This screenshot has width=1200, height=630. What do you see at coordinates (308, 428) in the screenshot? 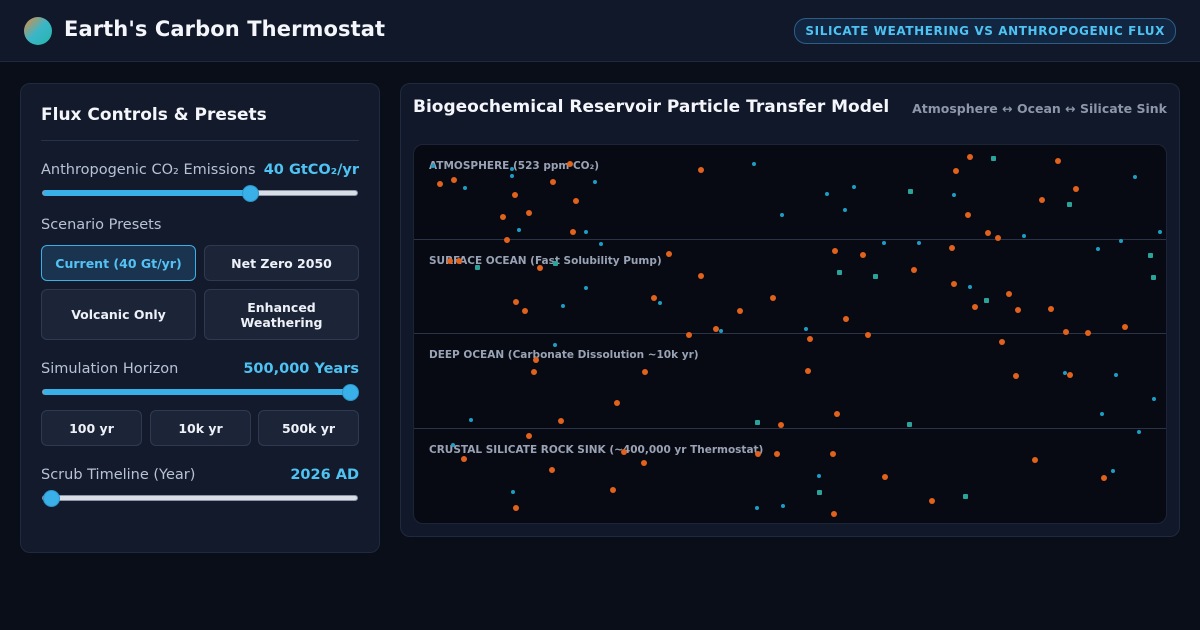
I see `horizon-500kyr-button: 500k yr` at bounding box center [308, 428].